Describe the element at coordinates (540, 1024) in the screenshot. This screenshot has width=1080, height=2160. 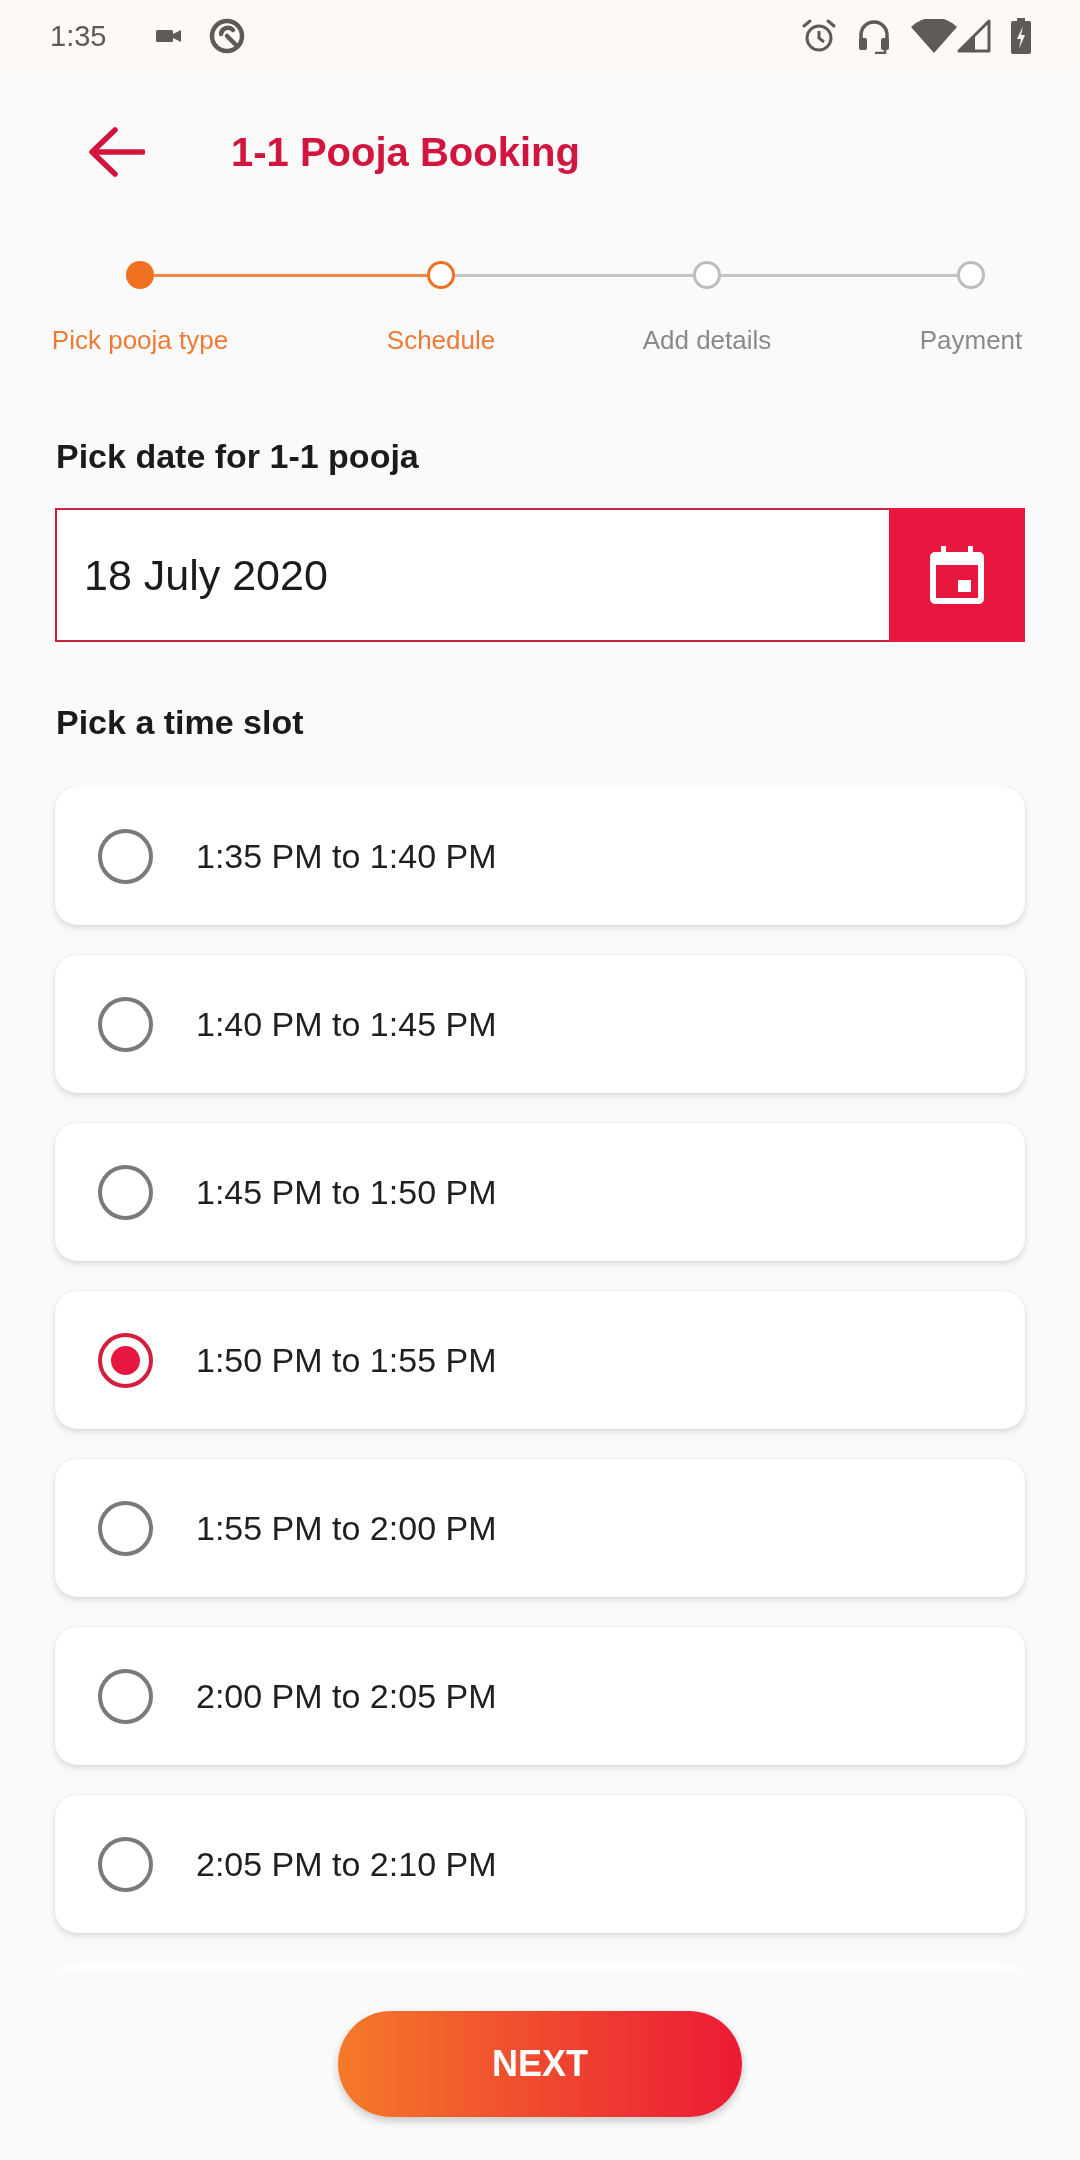
I see `time-slot-card: 1:40 PM to 1:45 PM` at that location.